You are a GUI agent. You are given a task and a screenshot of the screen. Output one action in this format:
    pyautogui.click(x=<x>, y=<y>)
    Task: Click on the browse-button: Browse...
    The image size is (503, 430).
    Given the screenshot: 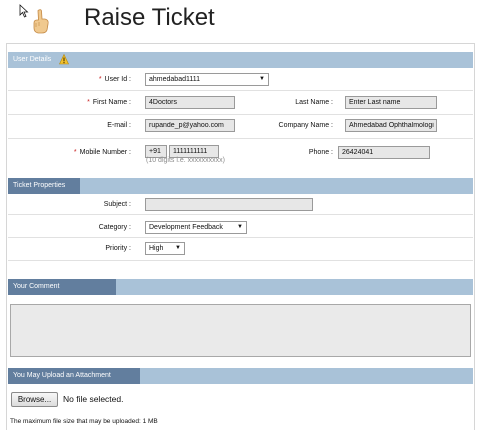 What is the action you would take?
    pyautogui.click(x=34, y=399)
    